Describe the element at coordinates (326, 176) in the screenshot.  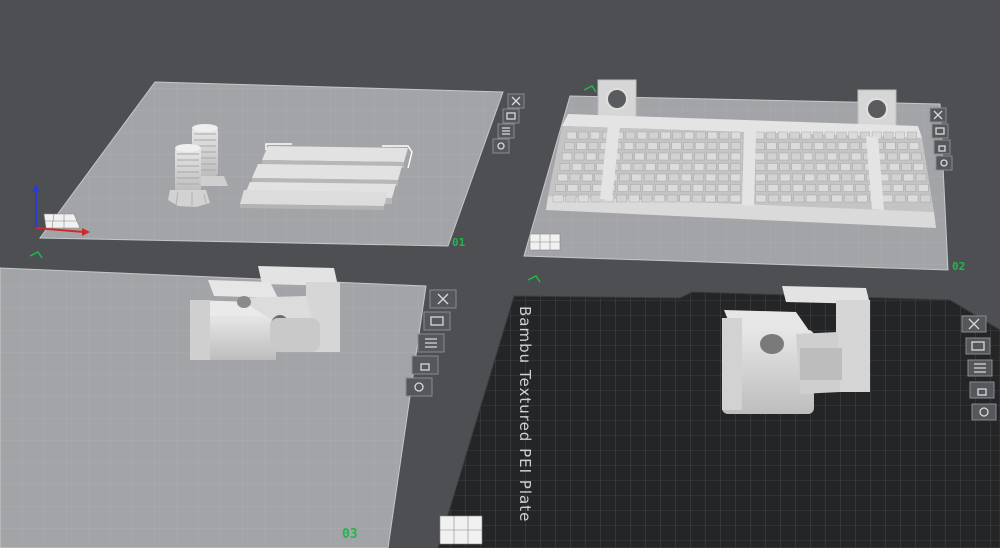
I see `bar-set-model` at that location.